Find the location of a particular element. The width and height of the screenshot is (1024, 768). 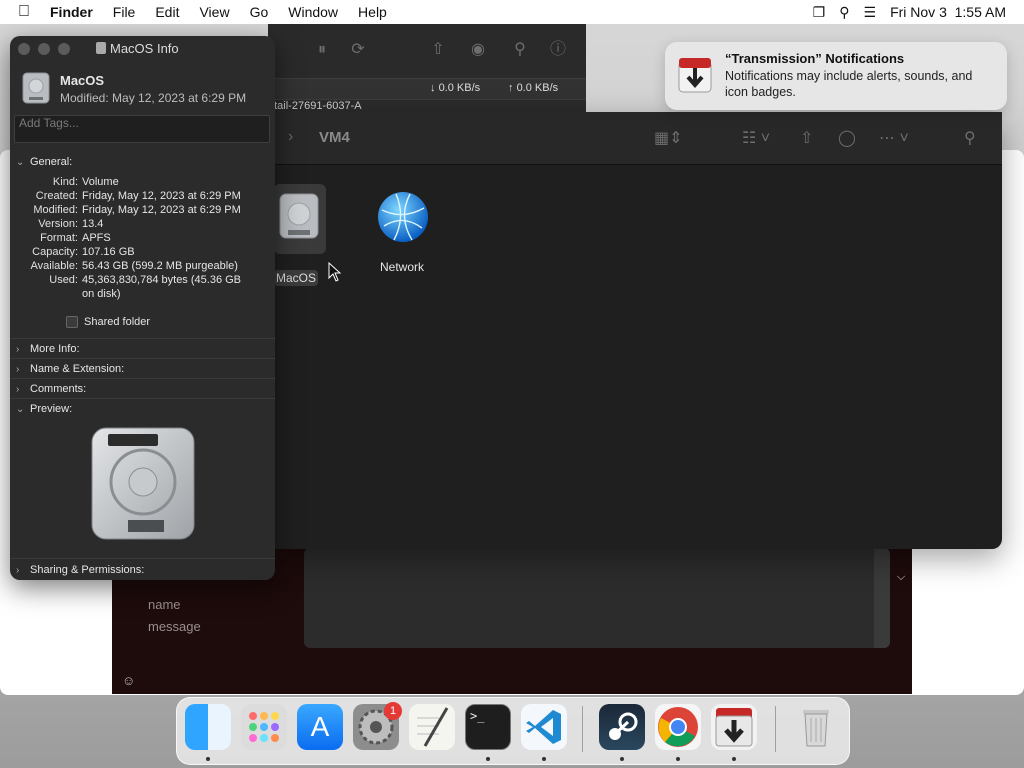

mouse-cursor-icon is located at coordinates (335, 272).